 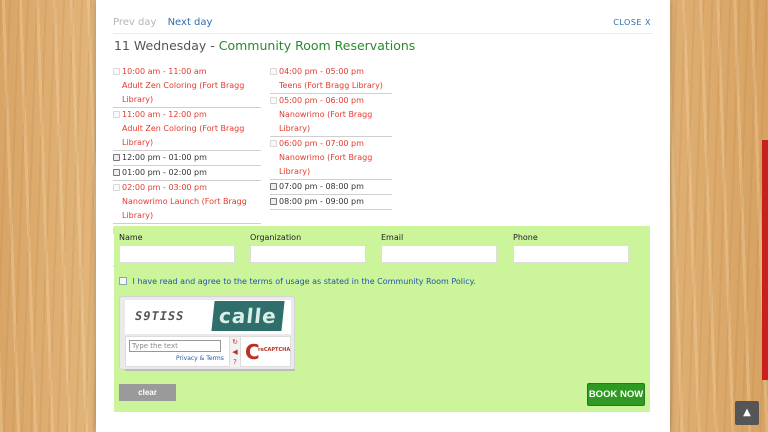 I want to click on slot-time: 07:00 pm - 08:00 pm, so click(x=321, y=186).